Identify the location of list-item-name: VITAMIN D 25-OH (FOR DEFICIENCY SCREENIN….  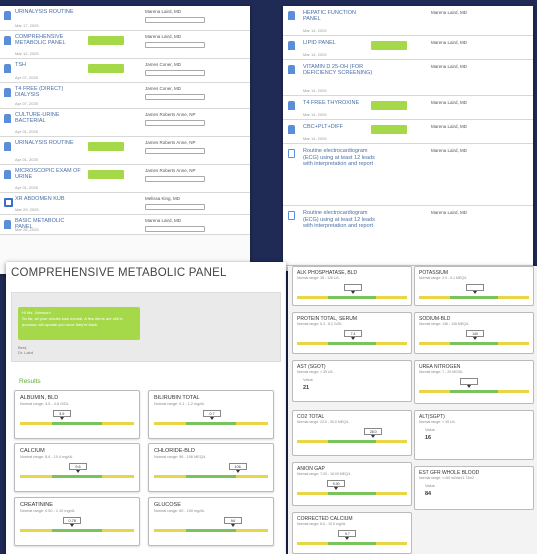
(338, 70).